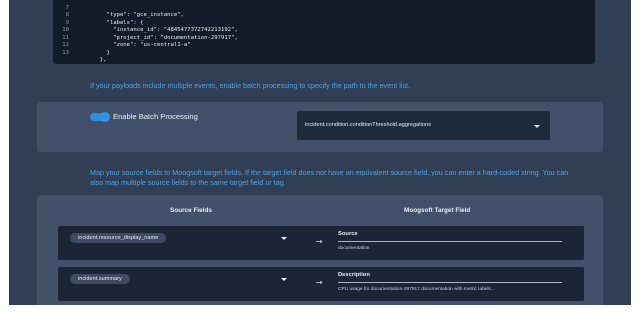  What do you see at coordinates (191, 210) in the screenshot?
I see `source-fields-header: Source Fields` at bounding box center [191, 210].